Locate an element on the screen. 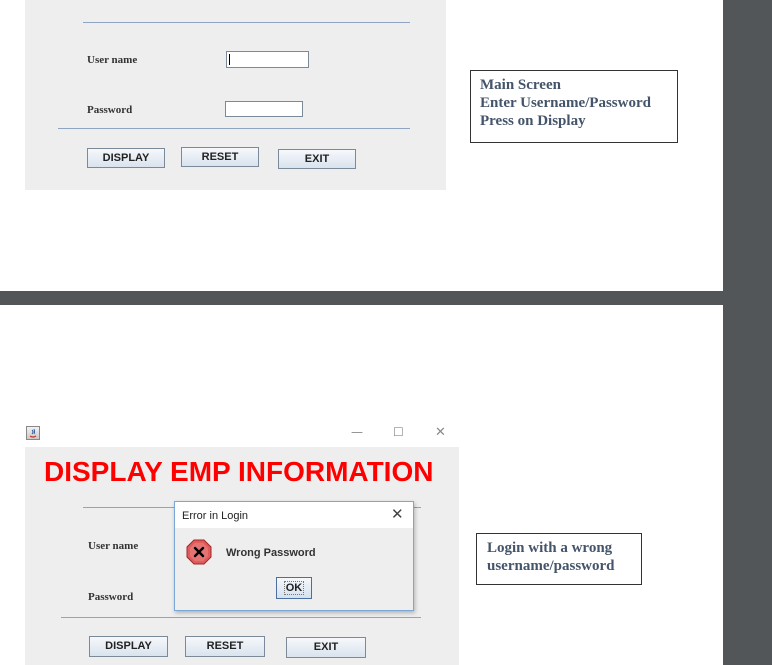  username-input is located at coordinates (267, 59).